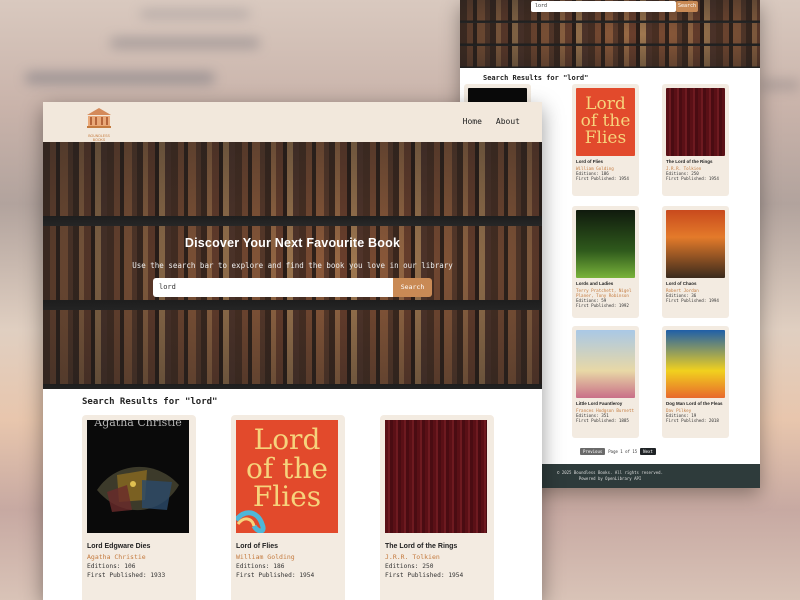  I want to click on book-title: Lord Edgware Dies, so click(119, 546).